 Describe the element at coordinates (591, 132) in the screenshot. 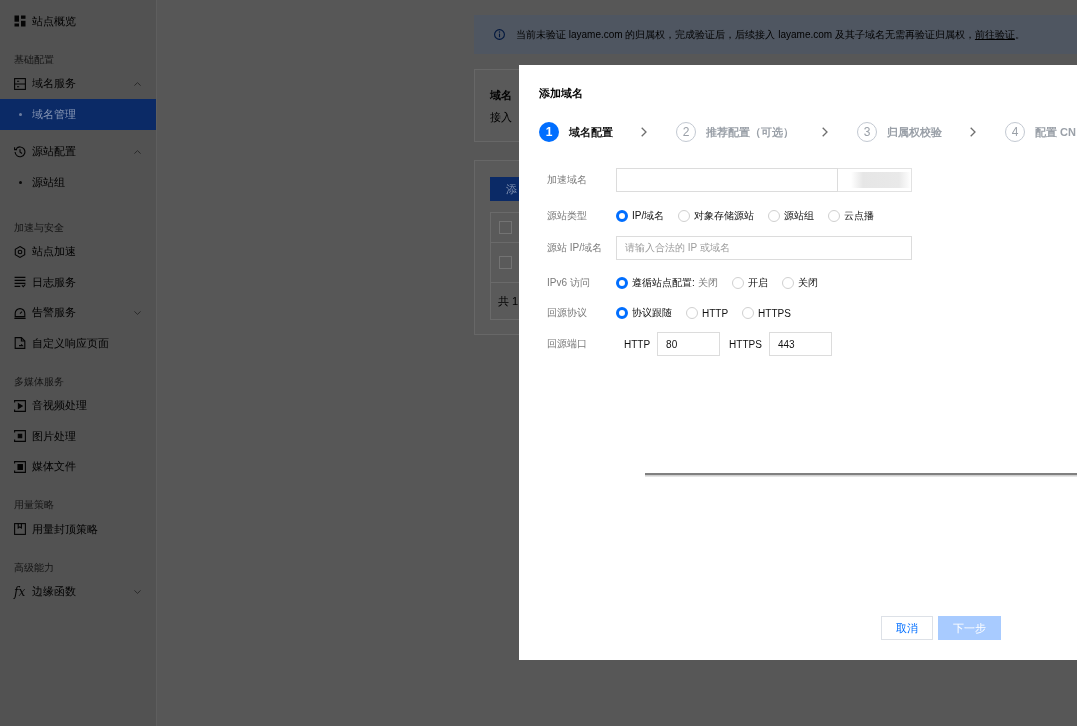

I see `step-label: 域名配置` at that location.